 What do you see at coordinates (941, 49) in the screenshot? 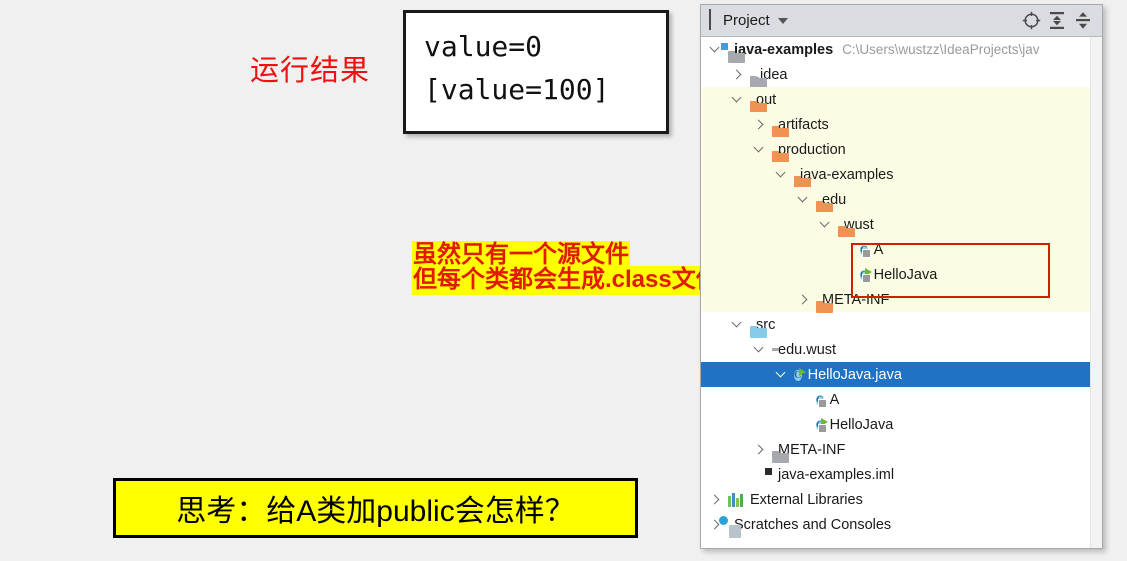
I see `tree-row-path-hint: C:\Users\wustzz\IdeaProjects\jav` at bounding box center [941, 49].